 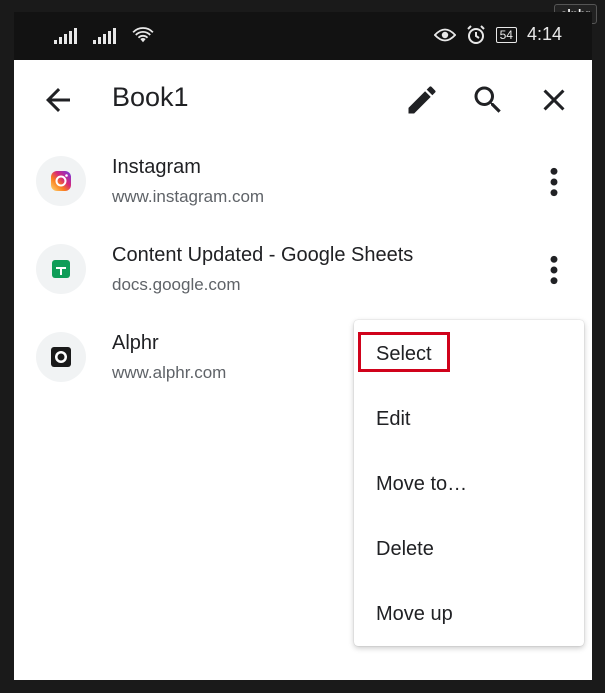 What do you see at coordinates (475, 34) in the screenshot?
I see `alarm-icon` at bounding box center [475, 34].